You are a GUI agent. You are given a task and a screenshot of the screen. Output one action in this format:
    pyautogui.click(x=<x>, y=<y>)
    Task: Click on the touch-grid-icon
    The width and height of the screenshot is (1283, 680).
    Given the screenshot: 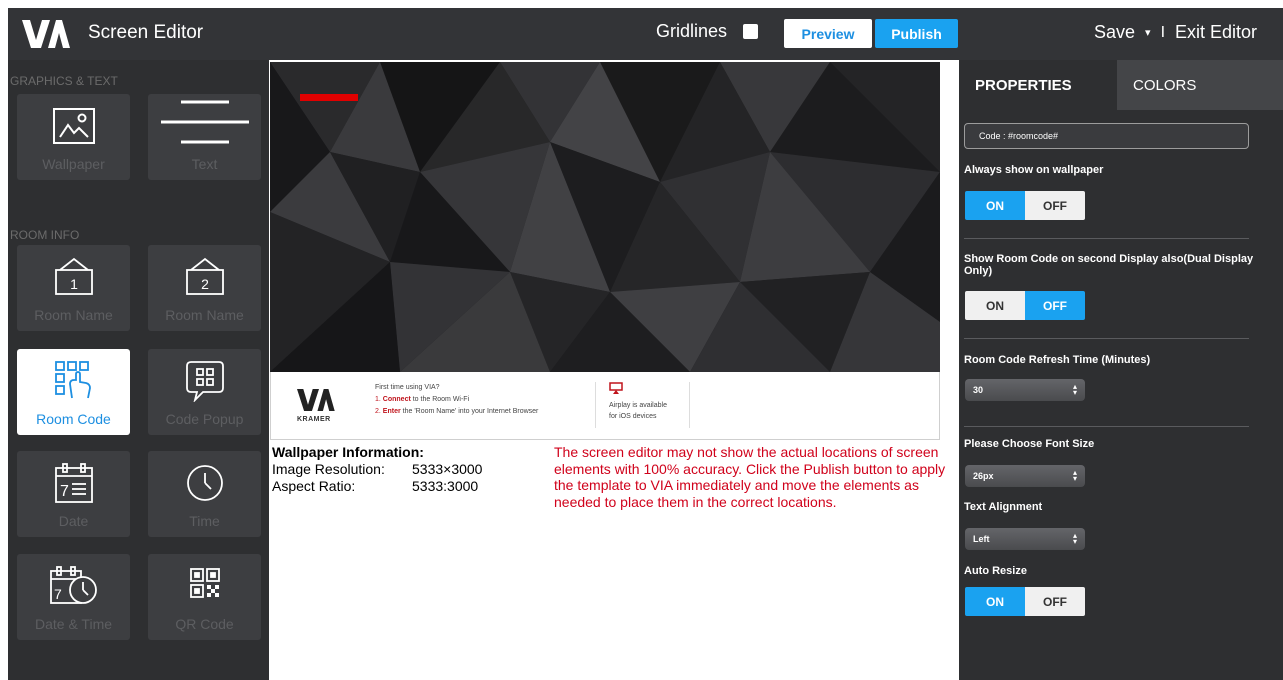 What is the action you would take?
    pyautogui.click(x=73, y=381)
    